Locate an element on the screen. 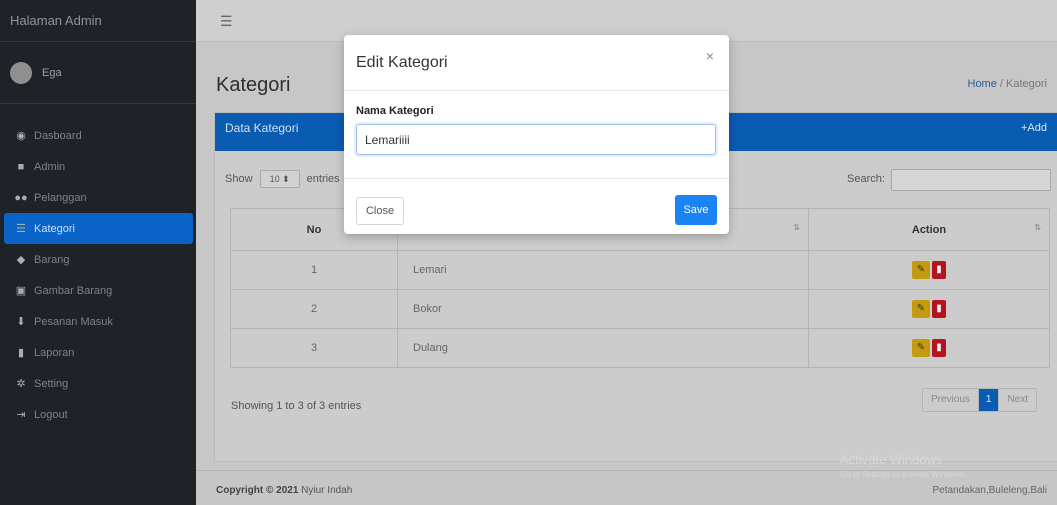  column-header-label: Action is located at coordinates (929, 229).